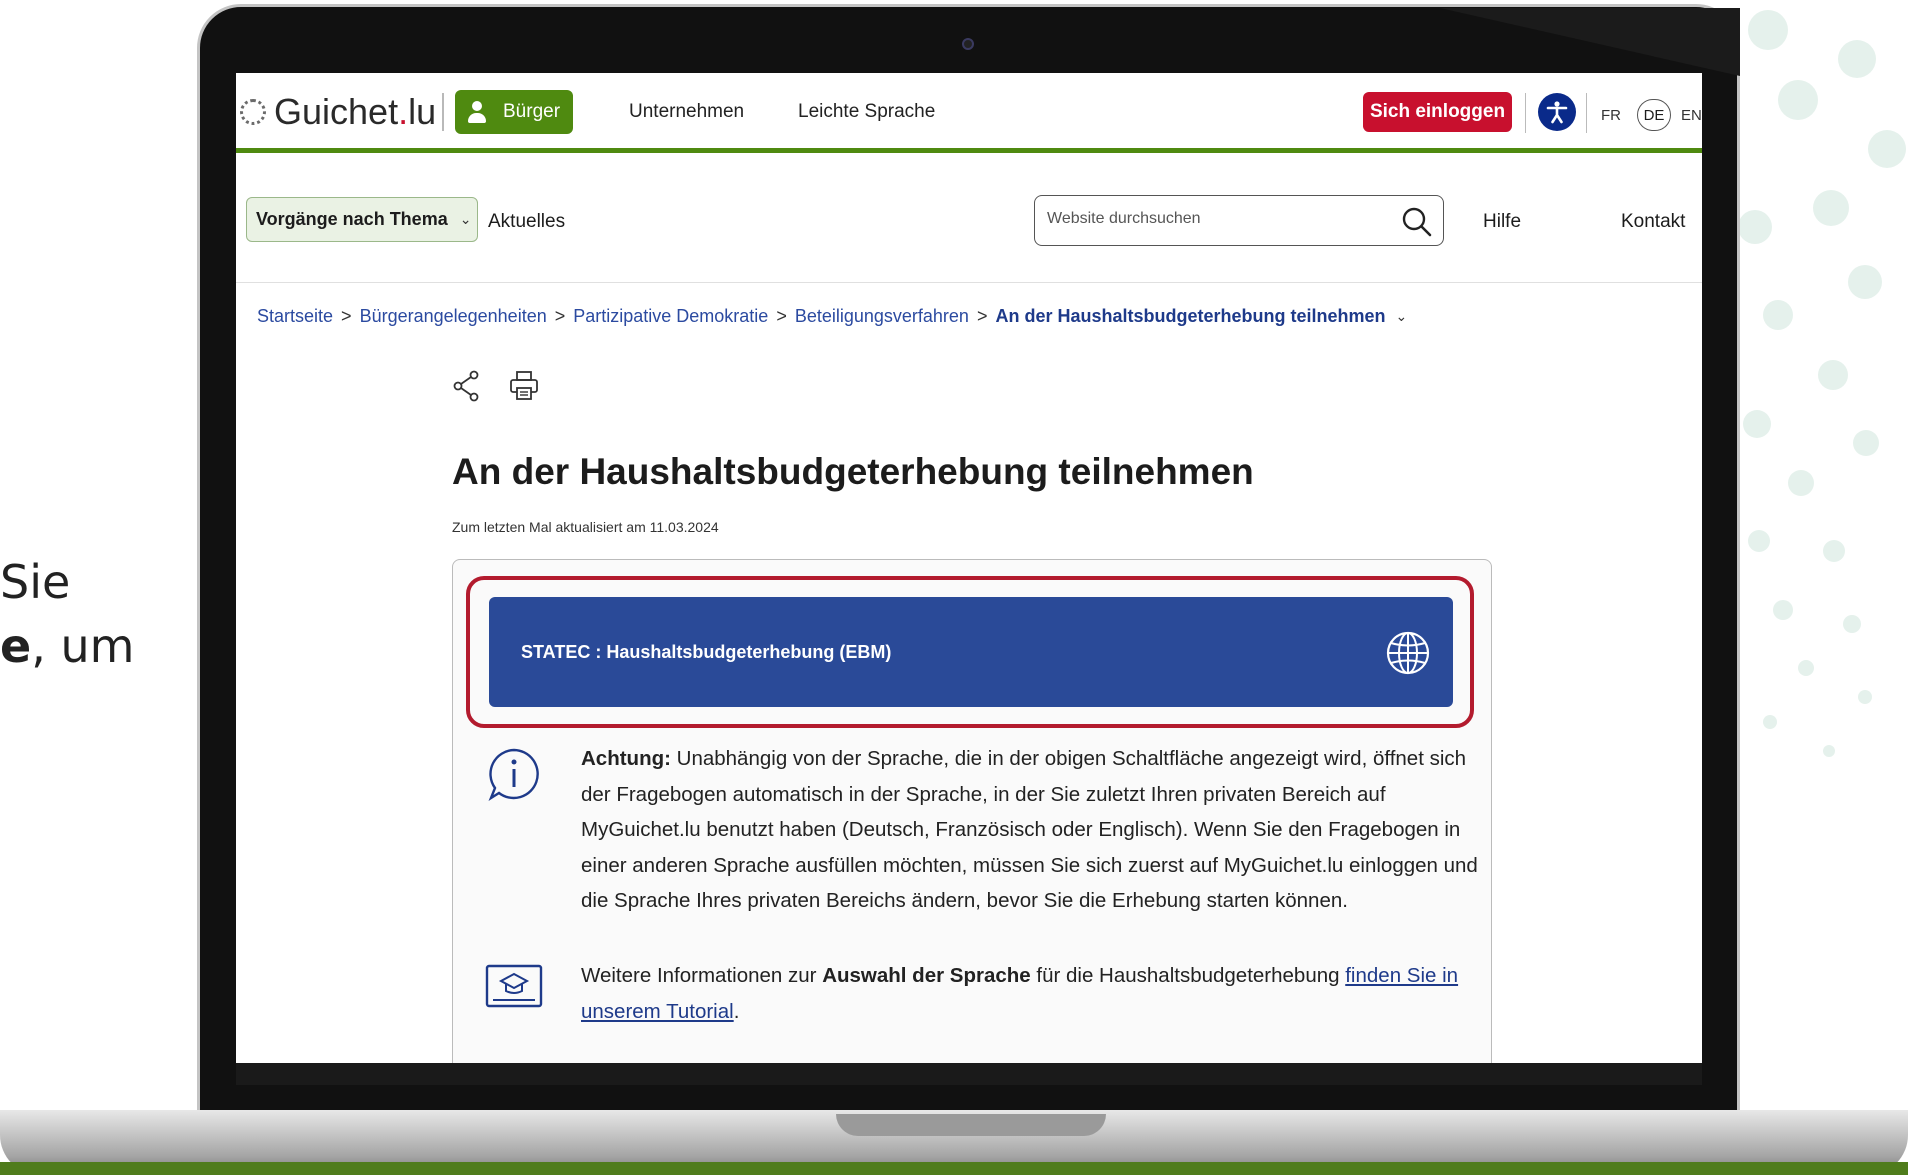 The height and width of the screenshot is (1175, 1908). What do you see at coordinates (1417, 222) in the screenshot?
I see `search-icon` at bounding box center [1417, 222].